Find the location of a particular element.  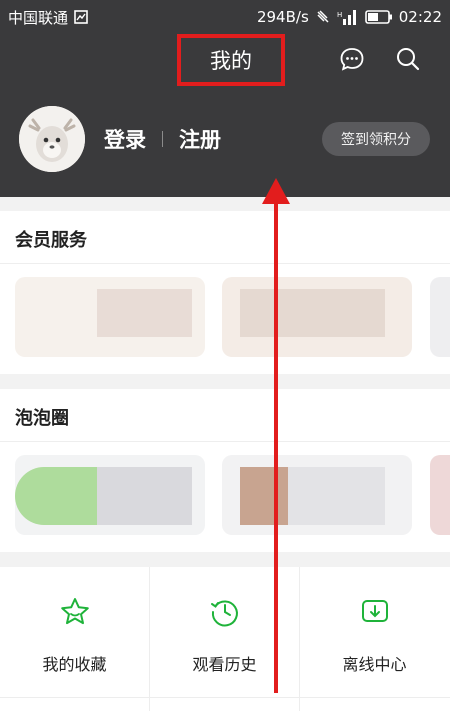

sign-in-points-button: 签到领积分 is located at coordinates (376, 139).